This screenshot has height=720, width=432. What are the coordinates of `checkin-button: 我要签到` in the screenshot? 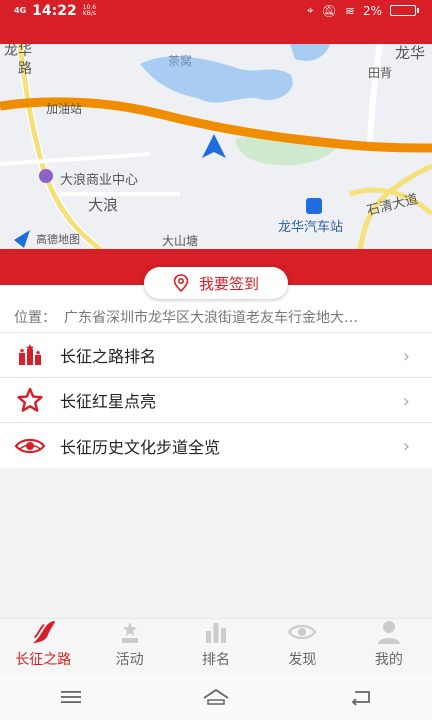 It's located at (216, 283).